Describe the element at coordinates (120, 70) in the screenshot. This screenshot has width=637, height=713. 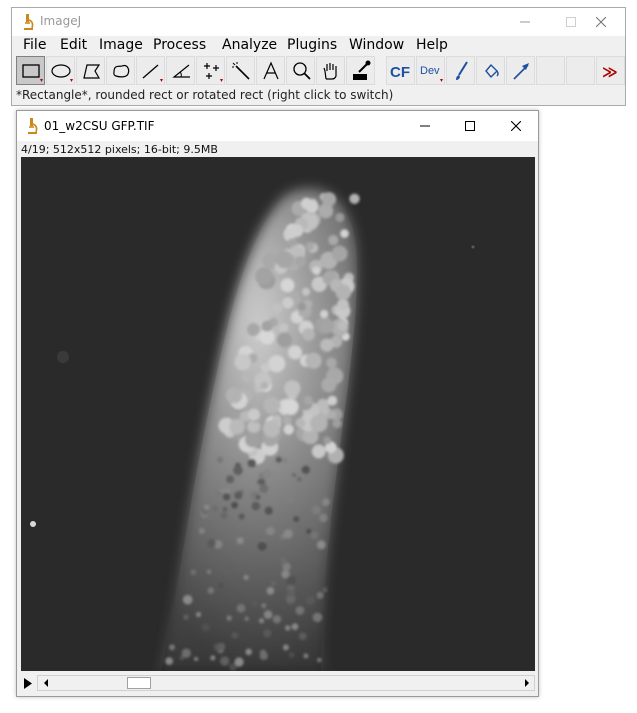
I see `tool-freehand` at that location.